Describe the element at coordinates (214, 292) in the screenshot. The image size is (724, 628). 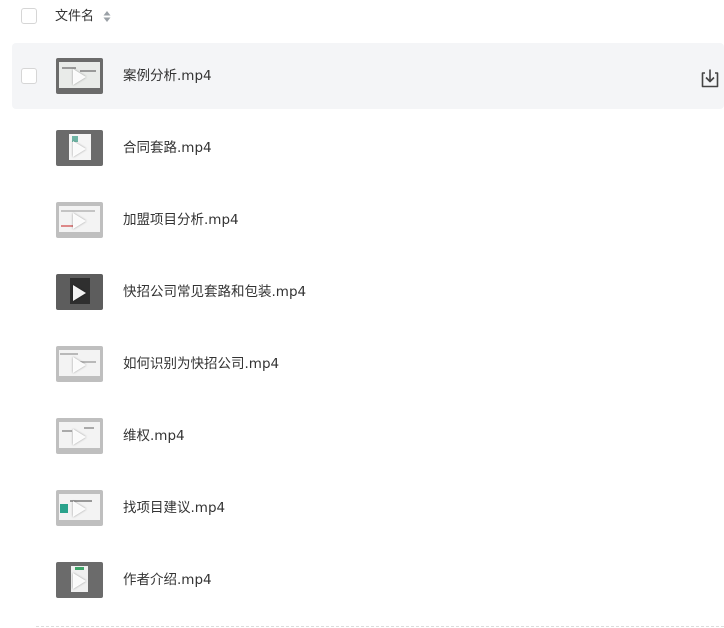
I see `file-name: 快招公司常见套路和包装.mp4` at that location.